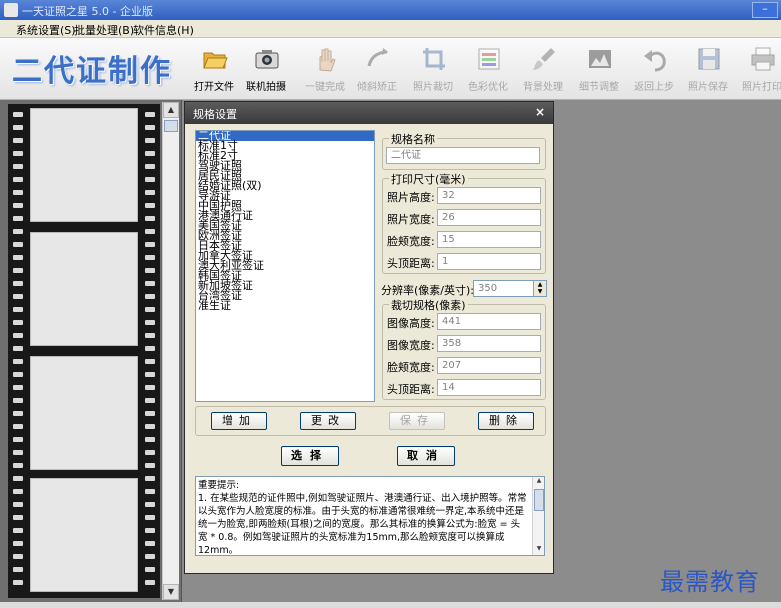 Image resolution: width=781 pixels, height=608 pixels. Describe the element at coordinates (463, 155) in the screenshot. I see `spec-name-input: 二代证` at that location.